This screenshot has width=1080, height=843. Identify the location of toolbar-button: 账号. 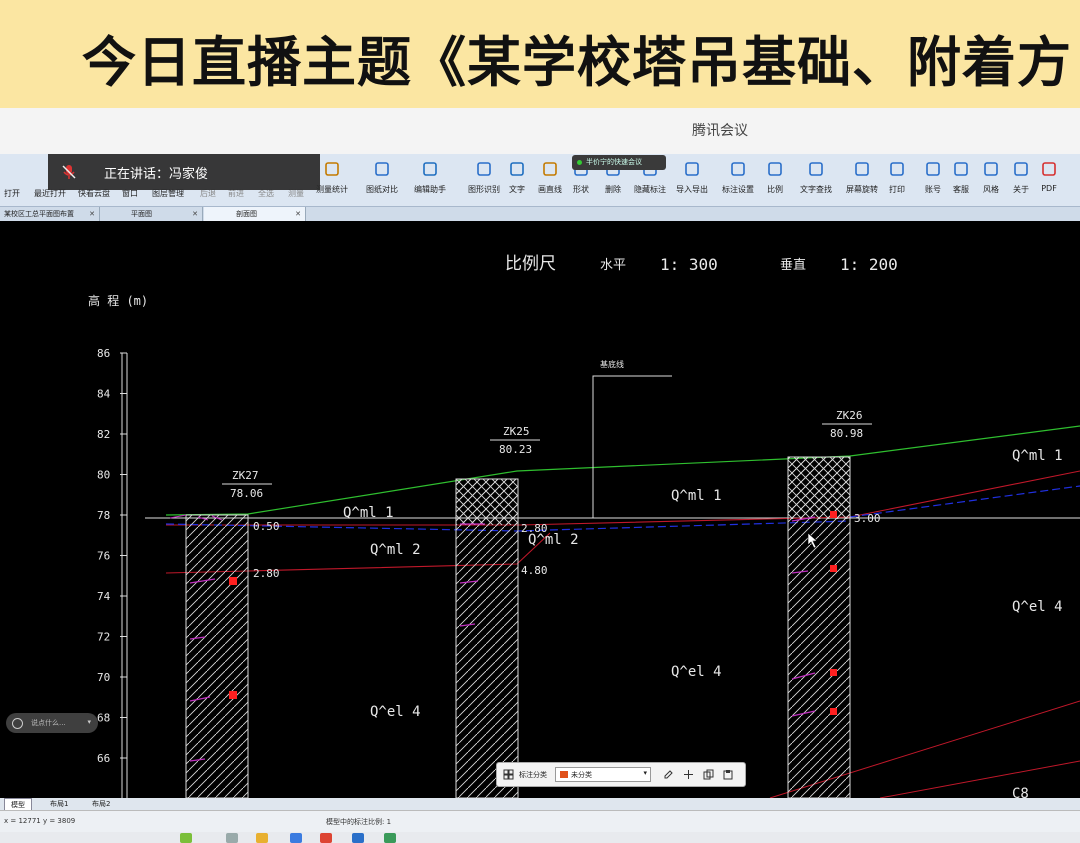
(933, 180).